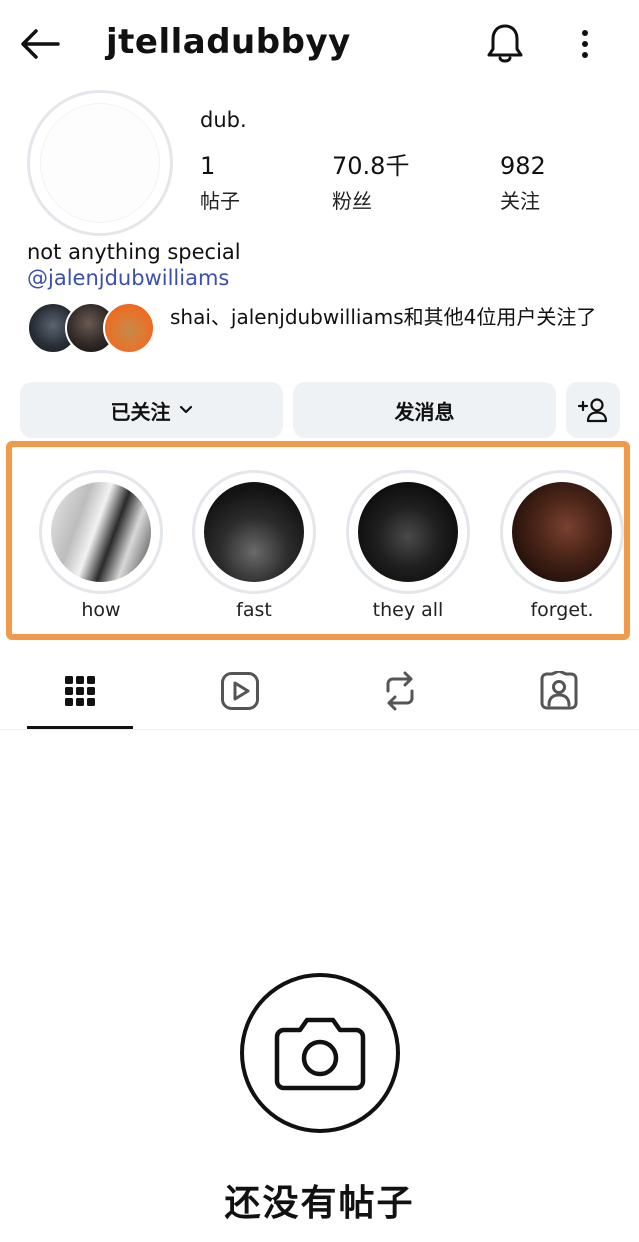 Image resolution: width=639 pixels, height=1242 pixels. I want to click on empty-state-camera, so click(320, 1053).